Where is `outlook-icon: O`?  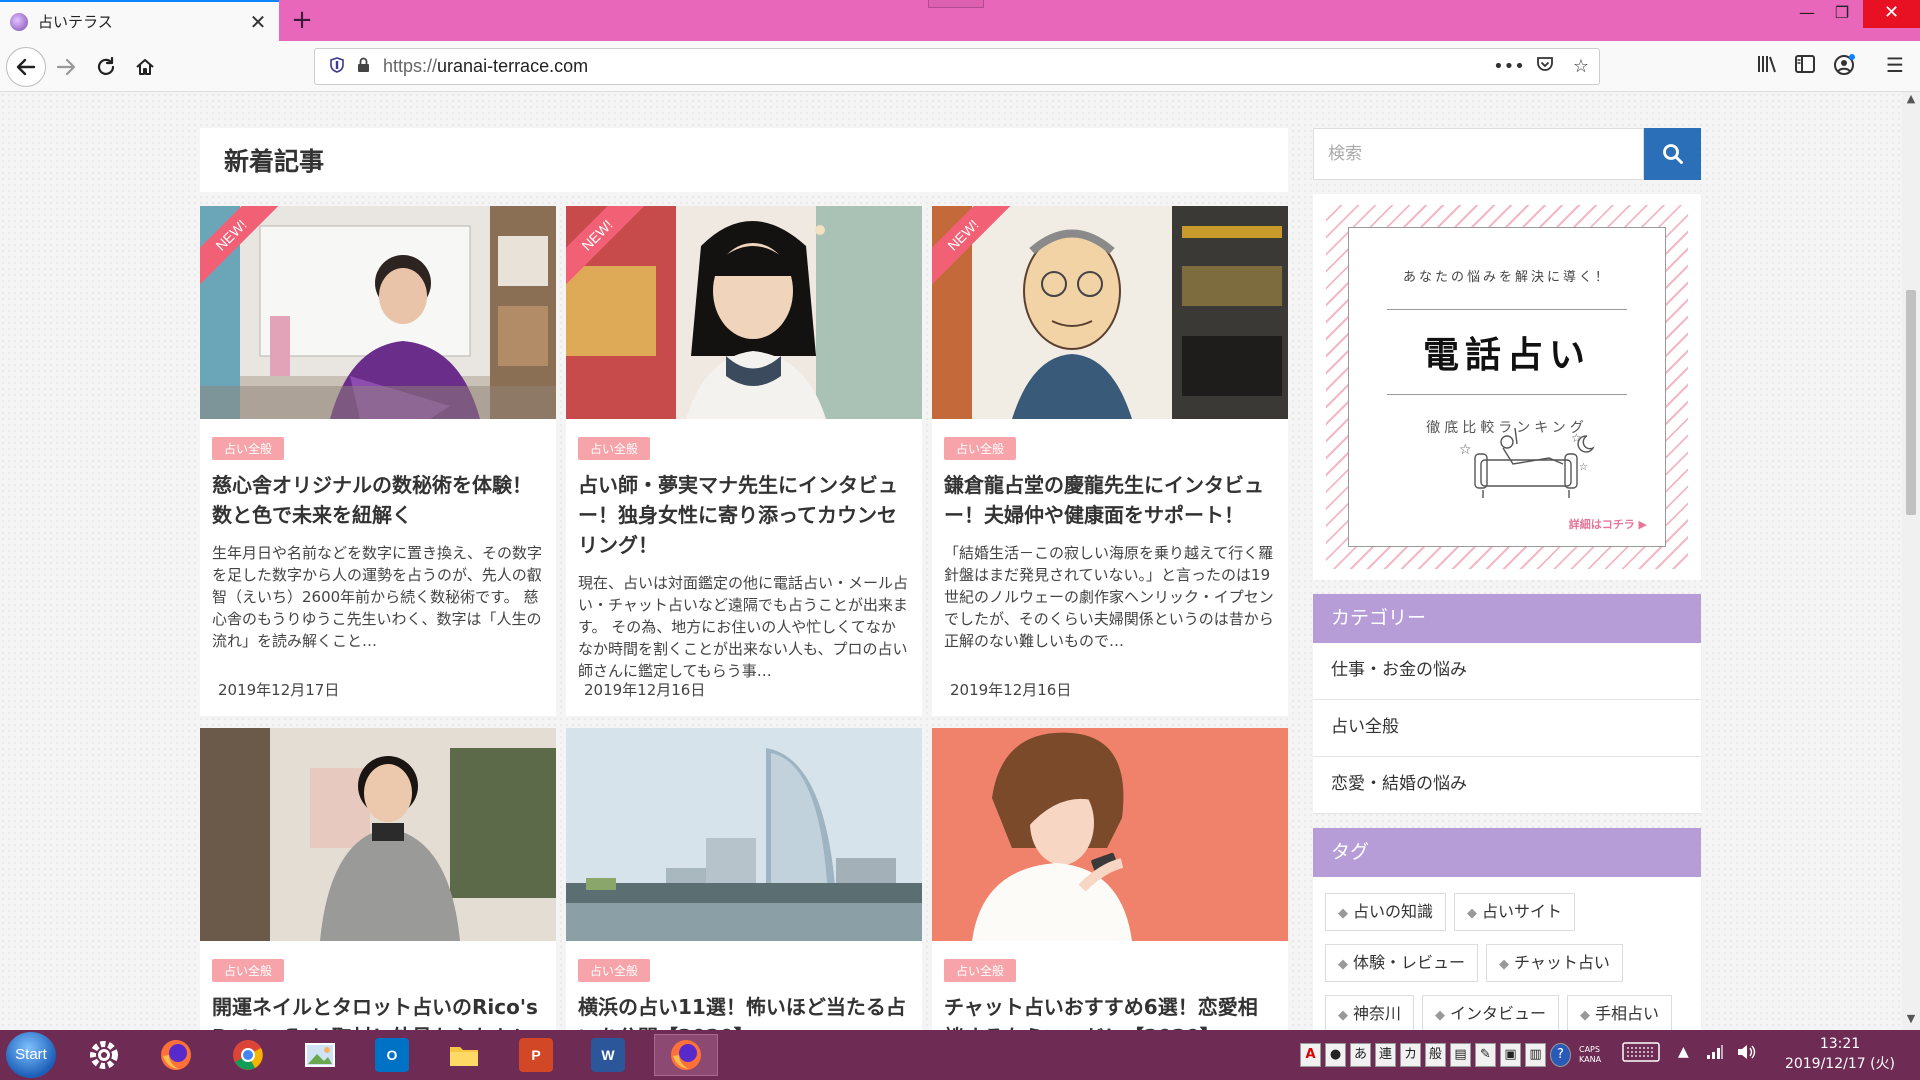
outlook-icon: O is located at coordinates (392, 1055).